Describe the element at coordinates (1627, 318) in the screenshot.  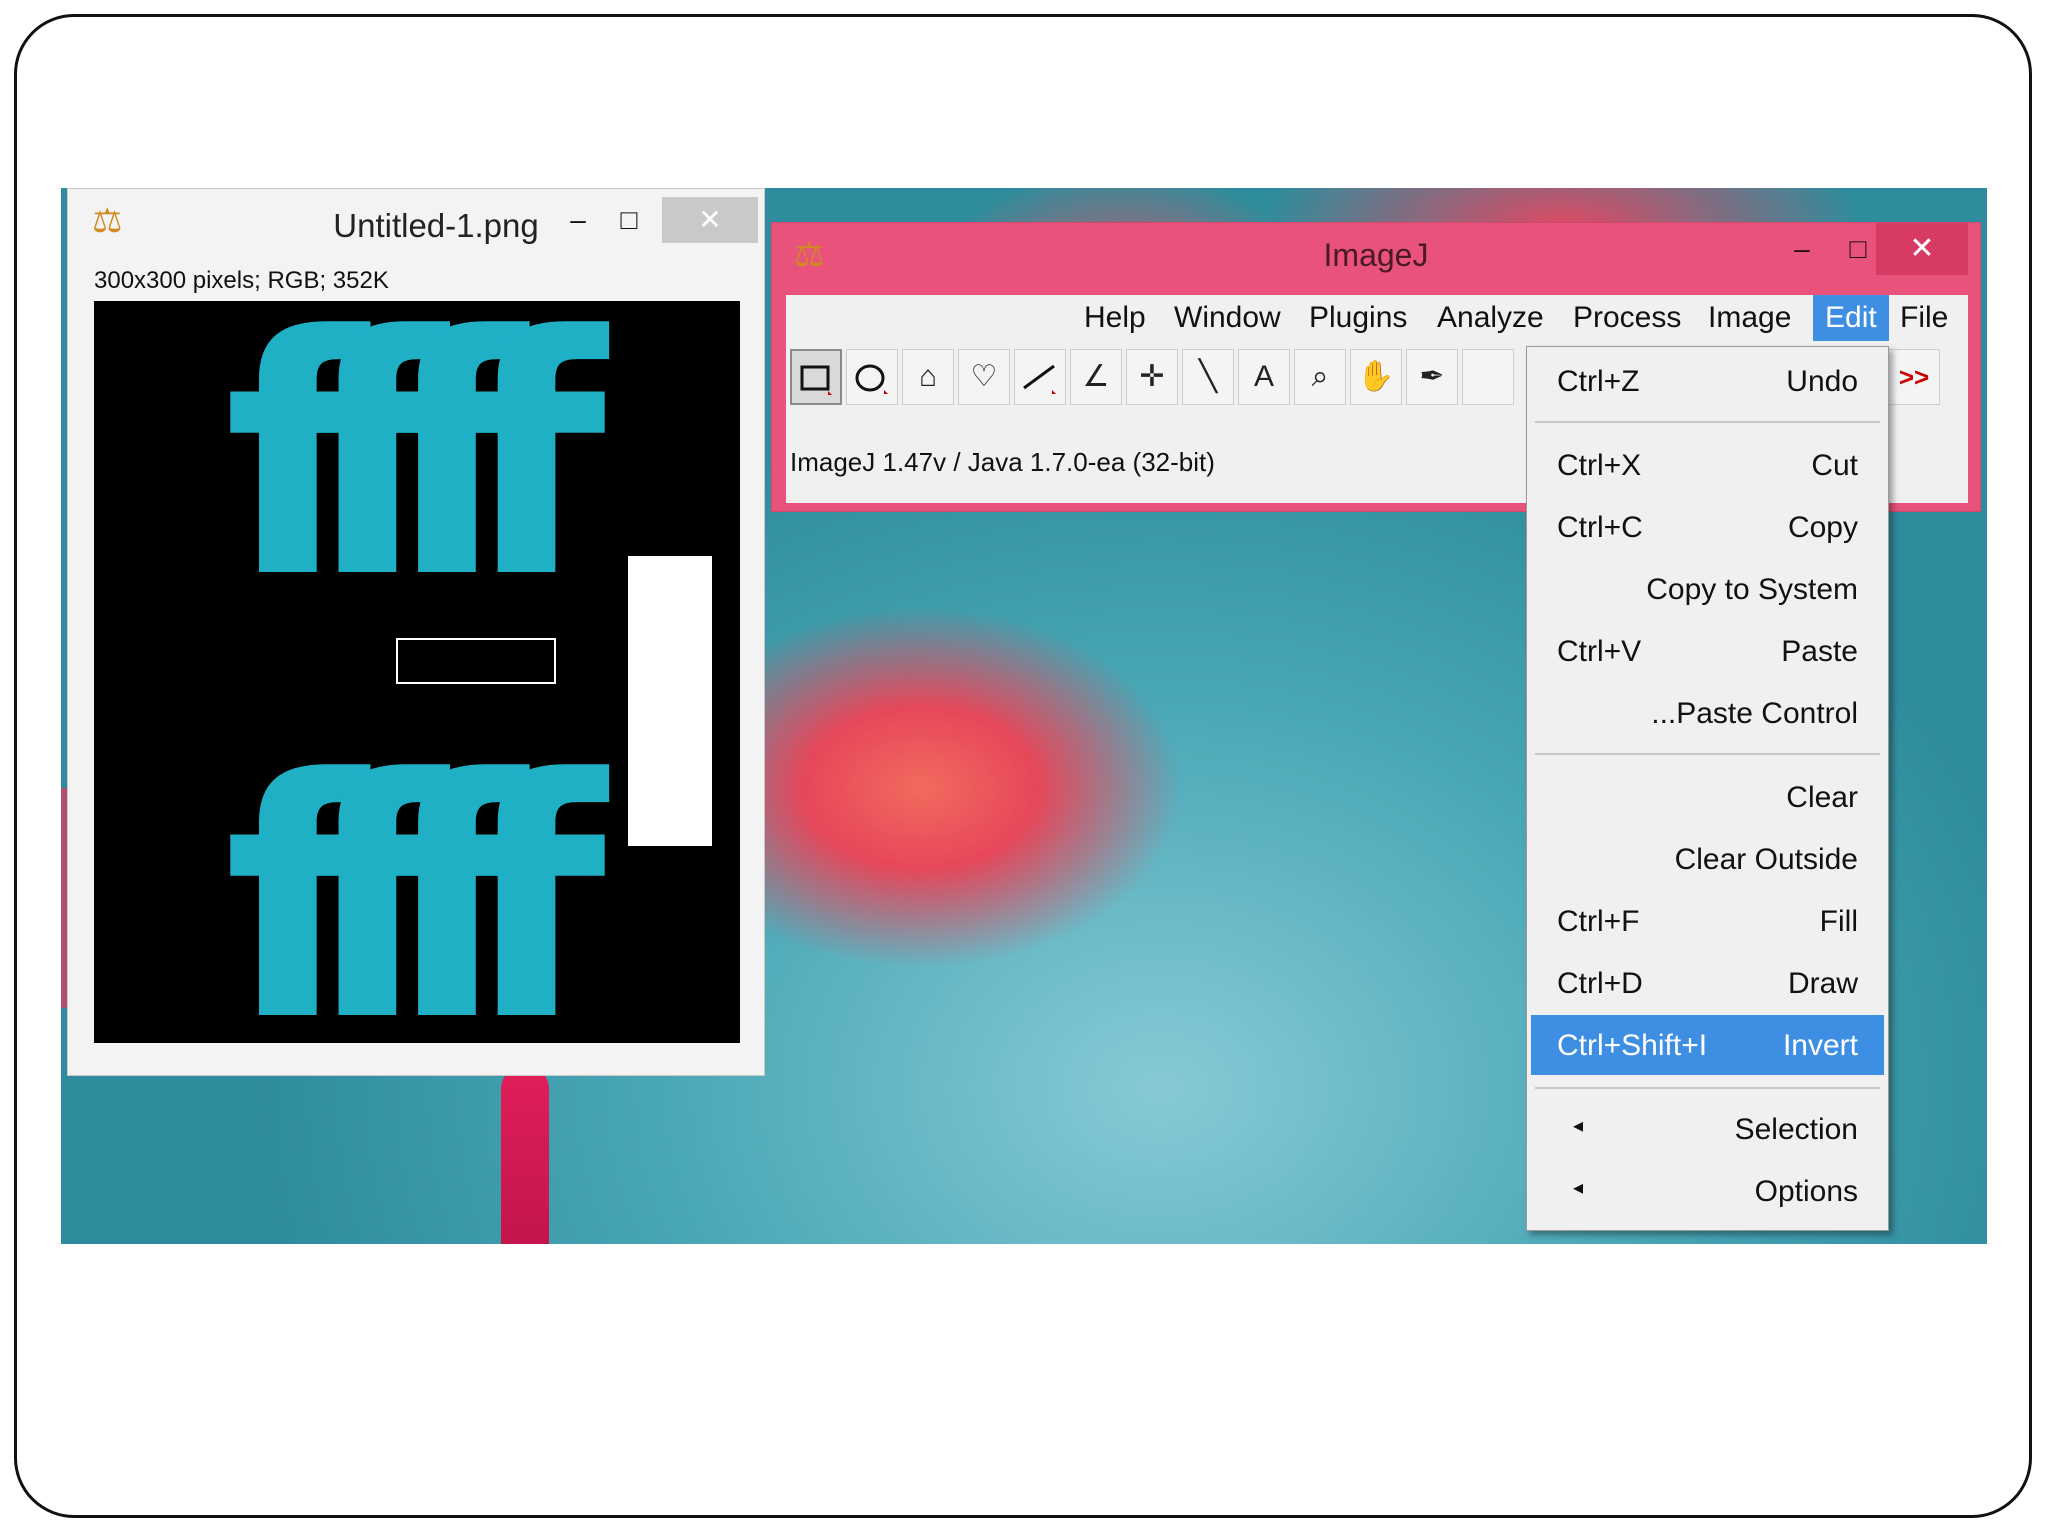
I see `menu-process: Process` at that location.